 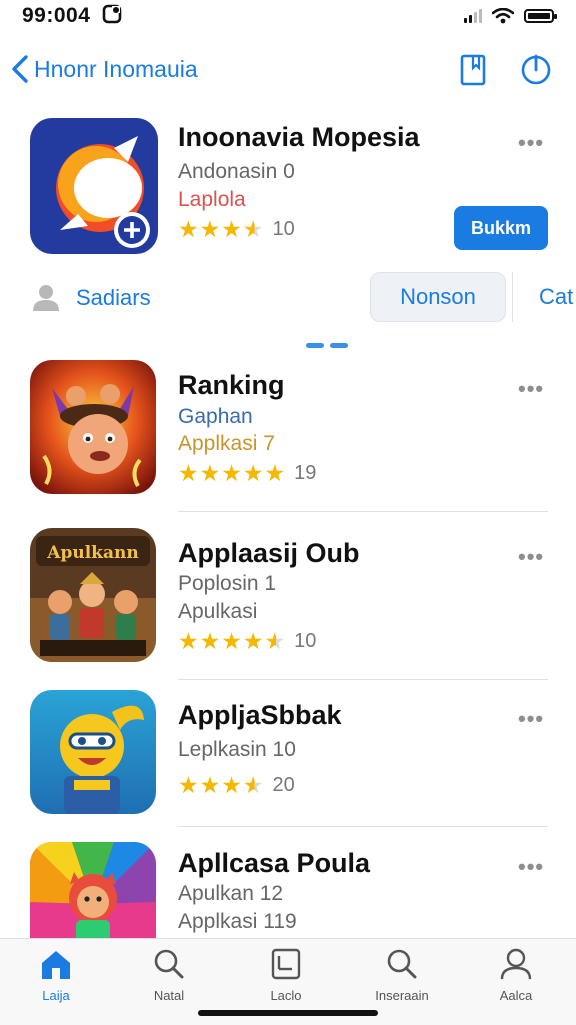 I want to click on tab-label: Natal, so click(x=169, y=995).